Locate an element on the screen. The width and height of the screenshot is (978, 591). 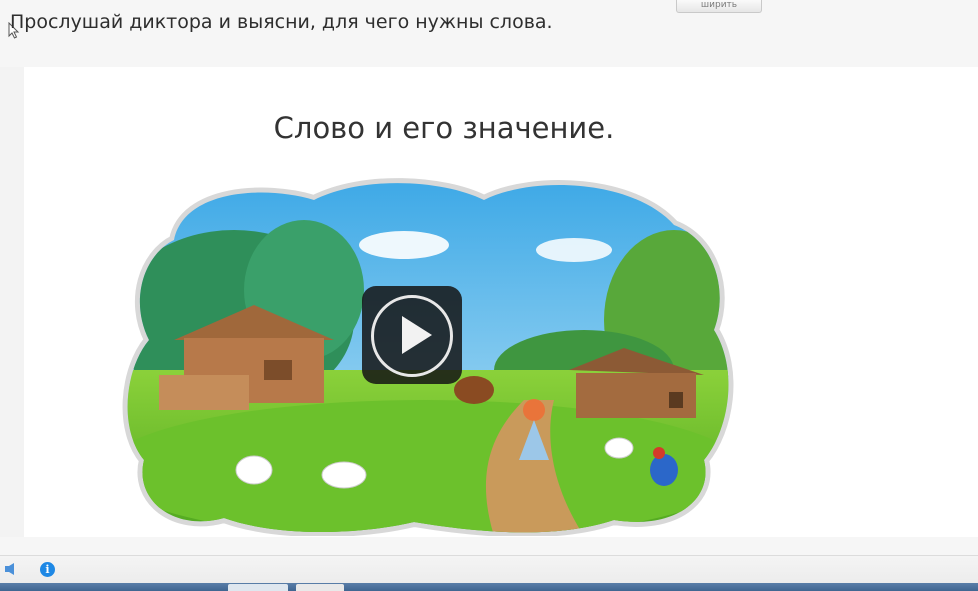
slide-title: Слово и его значение. is located at coordinates (444, 128).